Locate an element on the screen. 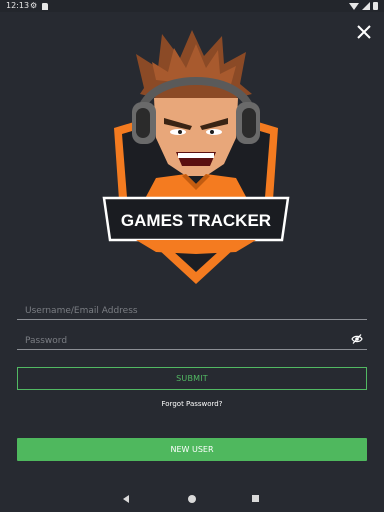  eye-off-icon is located at coordinates (357, 339).